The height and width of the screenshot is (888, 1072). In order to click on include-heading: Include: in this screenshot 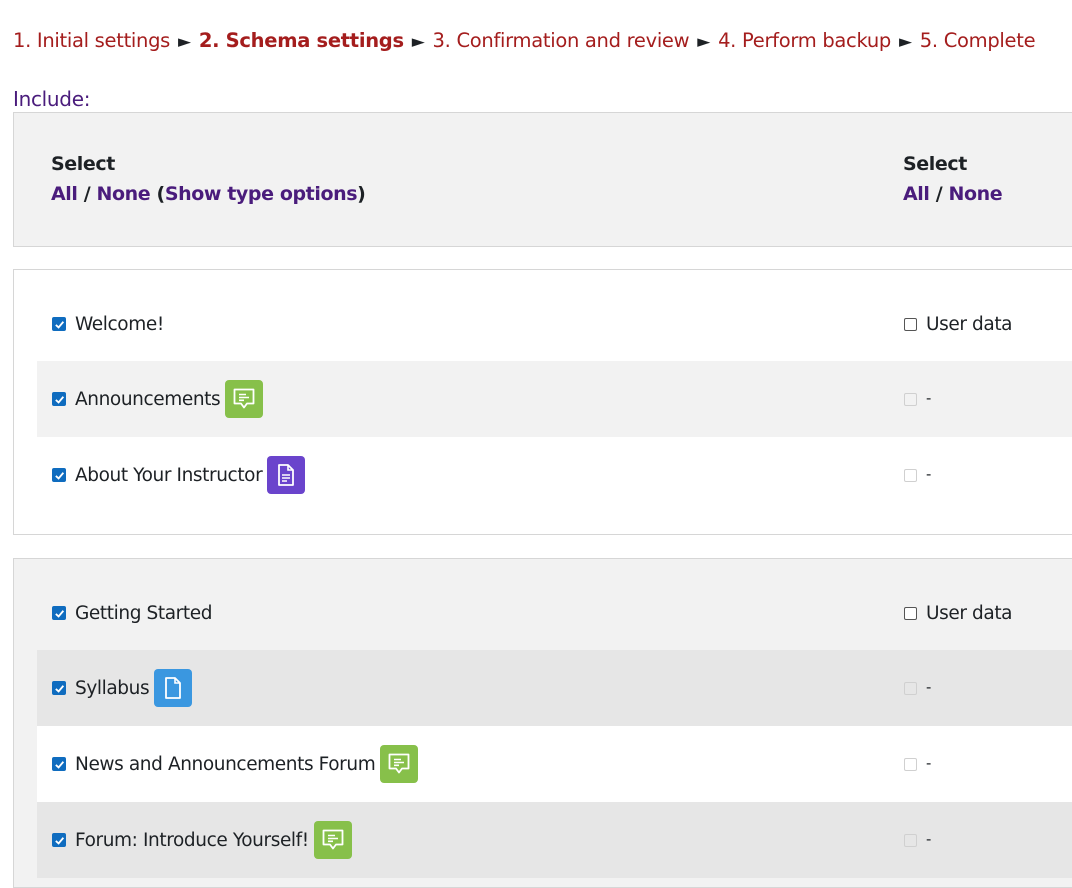, I will do `click(52, 99)`.